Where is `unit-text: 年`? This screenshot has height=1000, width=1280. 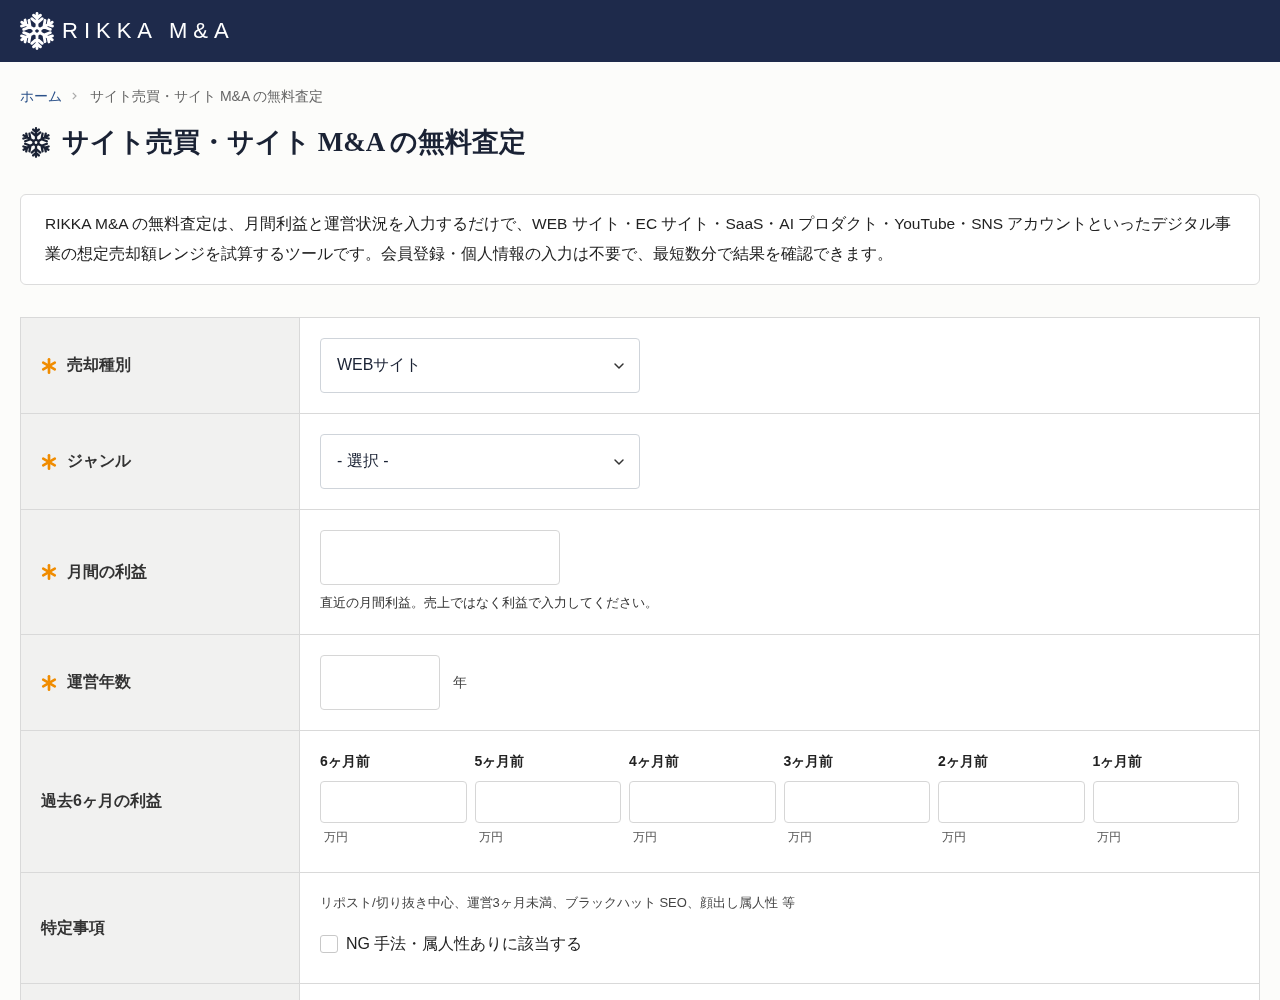 unit-text: 年 is located at coordinates (460, 682).